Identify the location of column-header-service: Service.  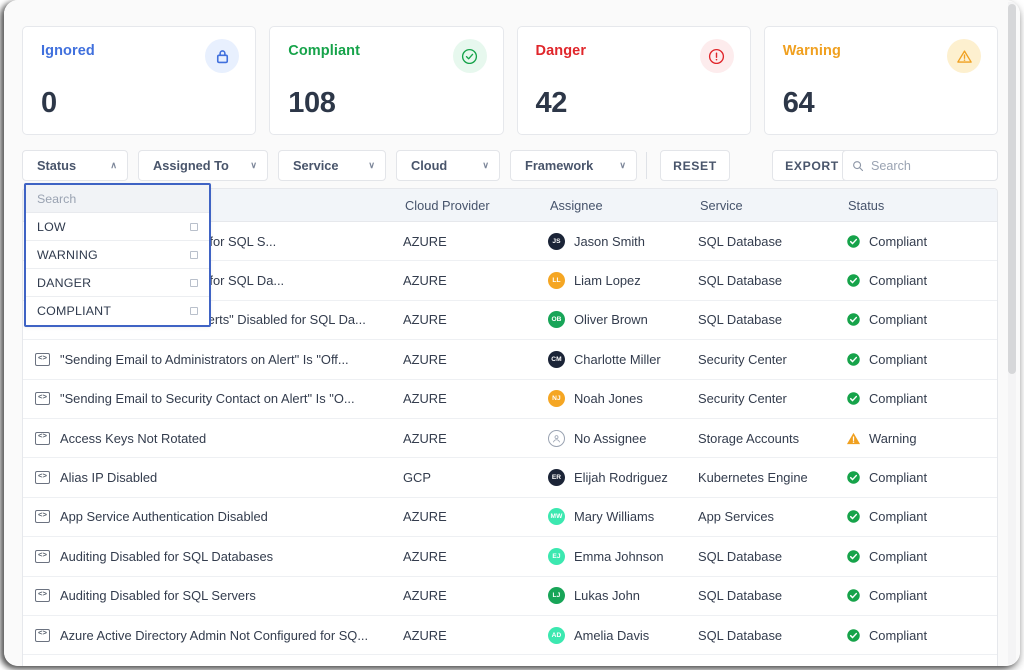
(772, 205).